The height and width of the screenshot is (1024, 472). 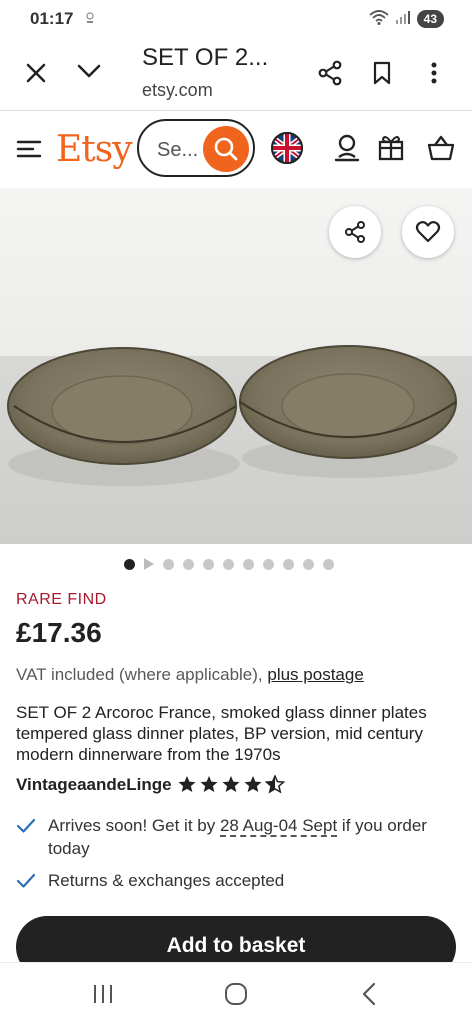 I want to click on wifi-icon, so click(x=379, y=19).